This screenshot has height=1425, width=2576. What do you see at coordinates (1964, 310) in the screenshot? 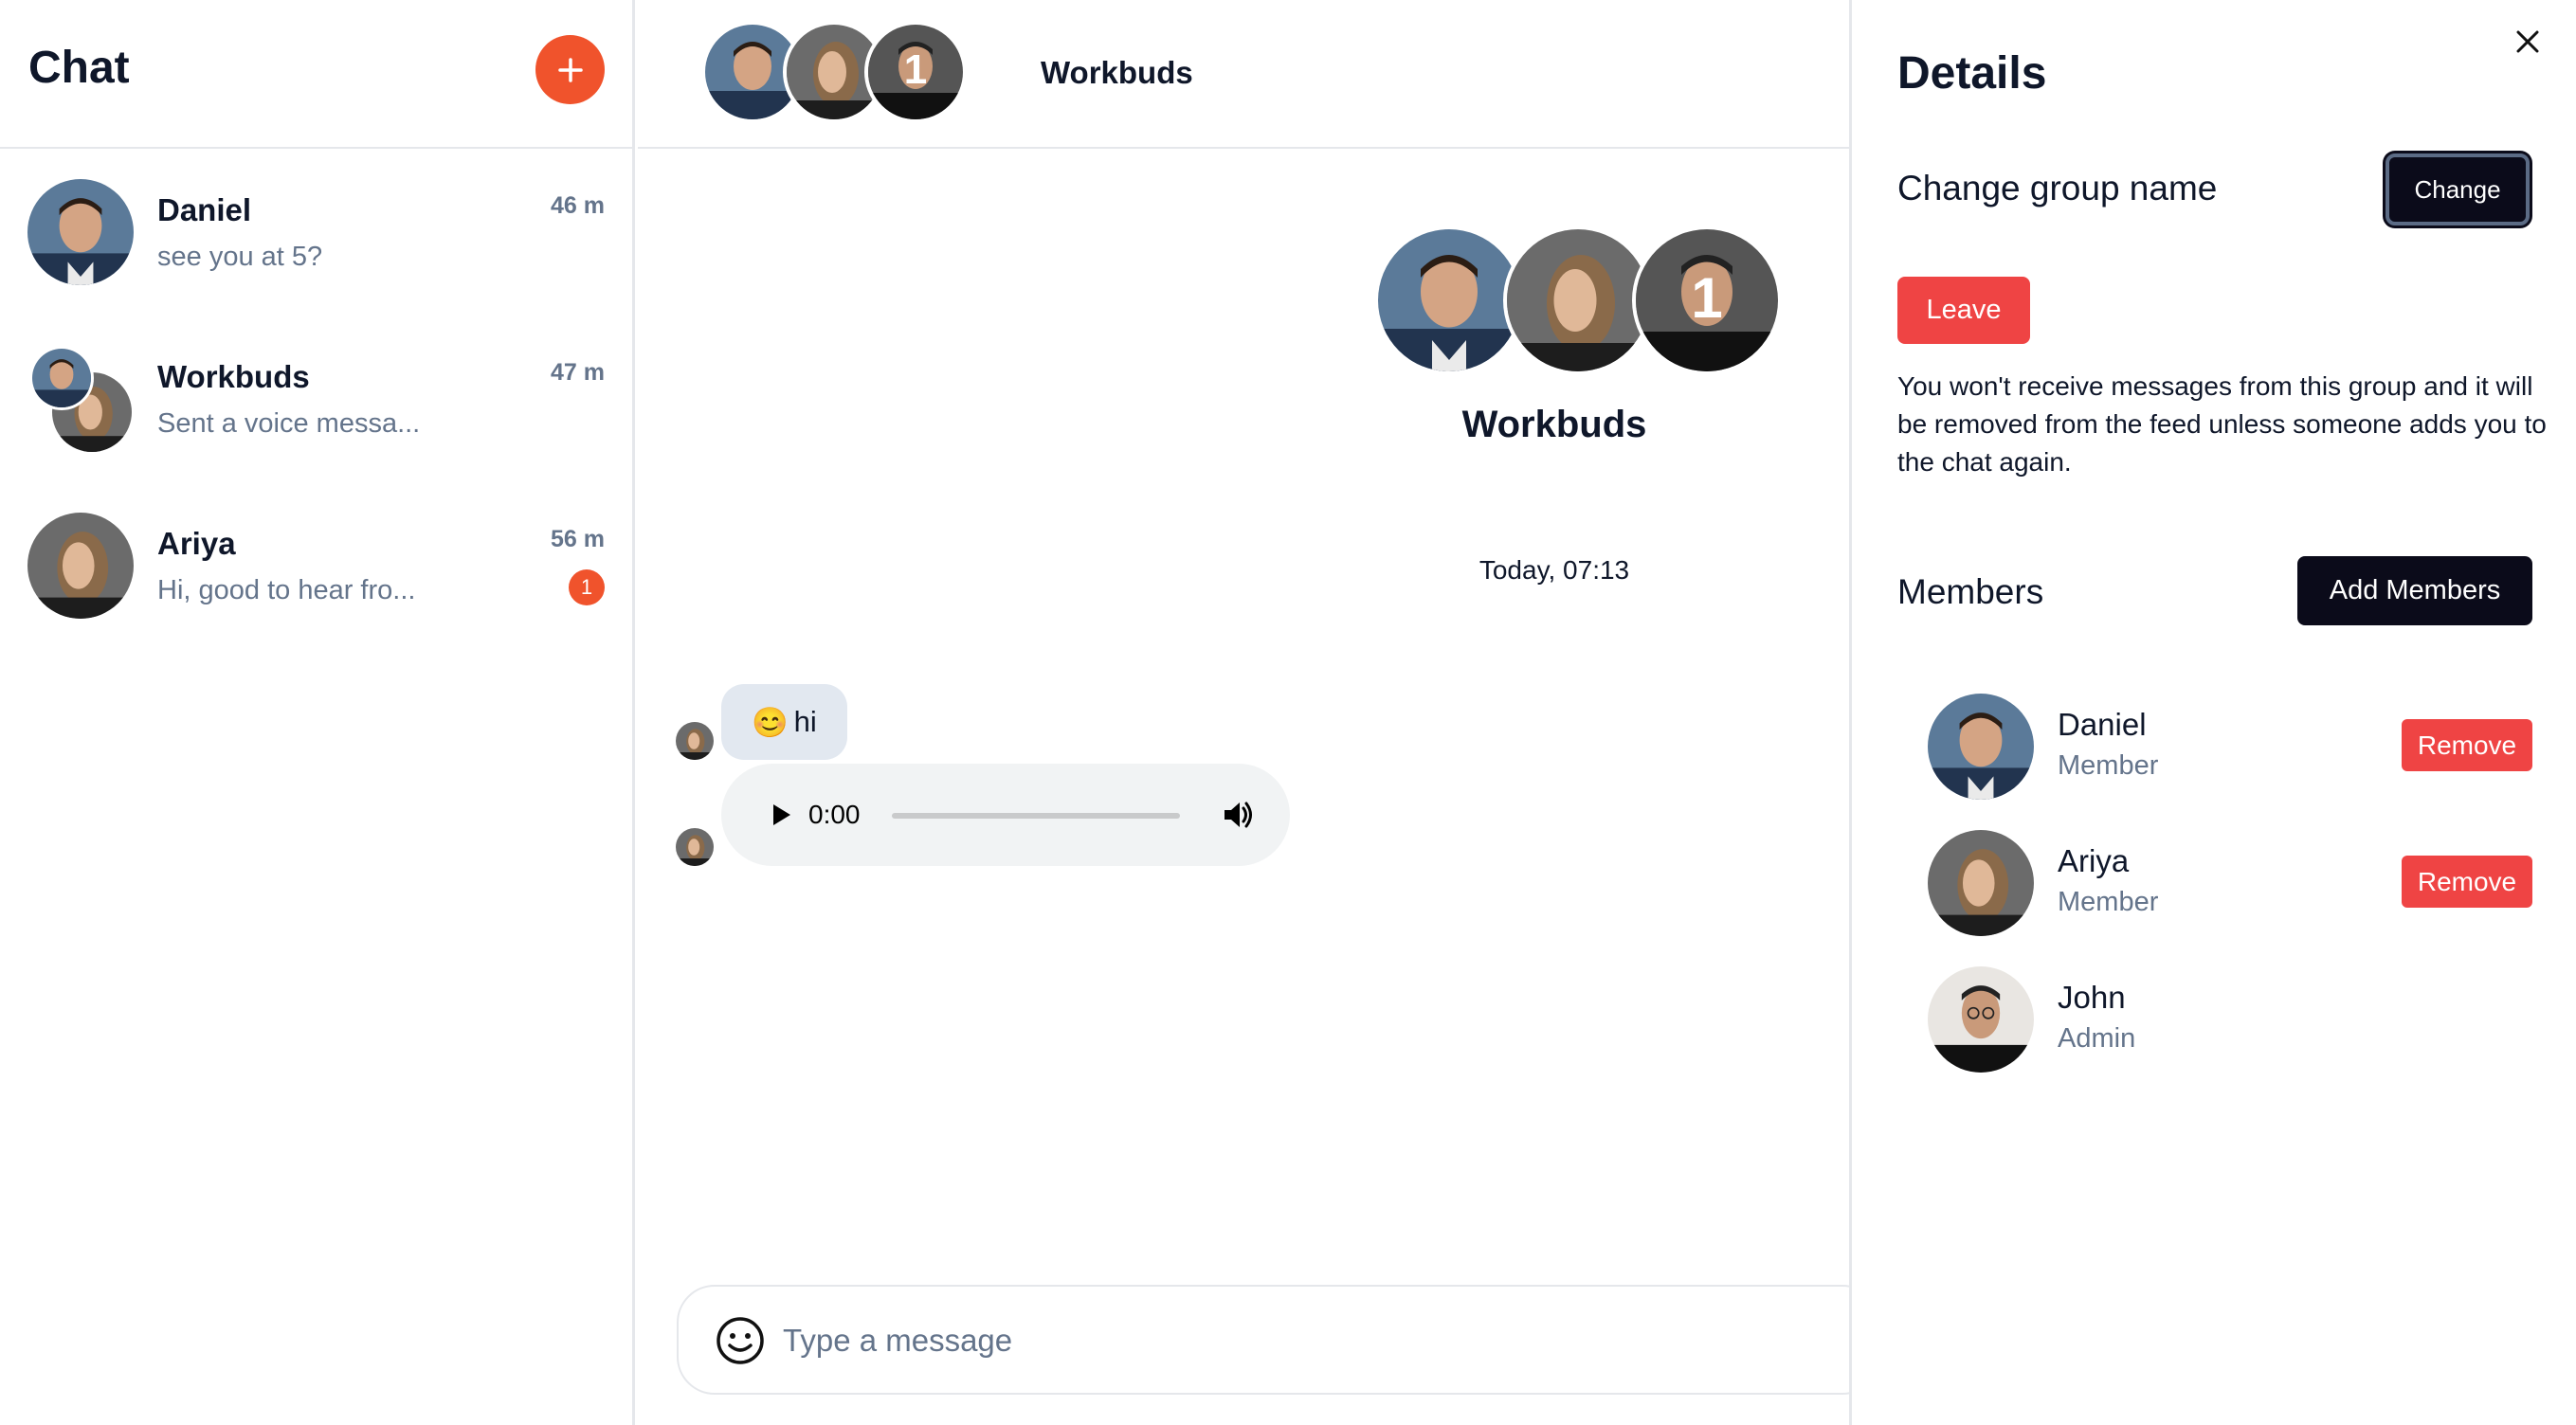
I see `leave-group-button: Leave` at bounding box center [1964, 310].